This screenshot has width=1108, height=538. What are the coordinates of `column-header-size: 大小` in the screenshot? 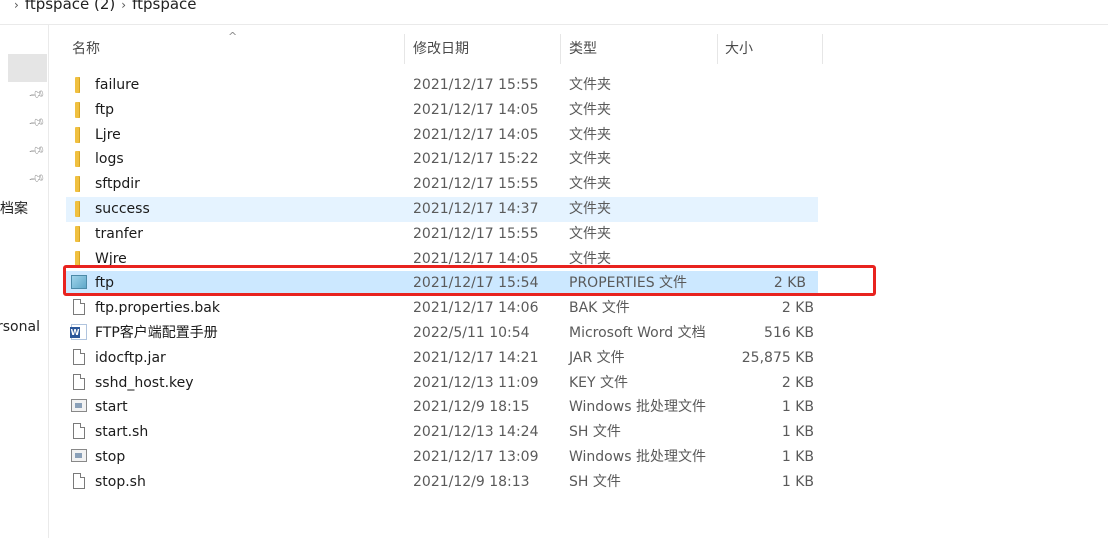 It's located at (739, 49).